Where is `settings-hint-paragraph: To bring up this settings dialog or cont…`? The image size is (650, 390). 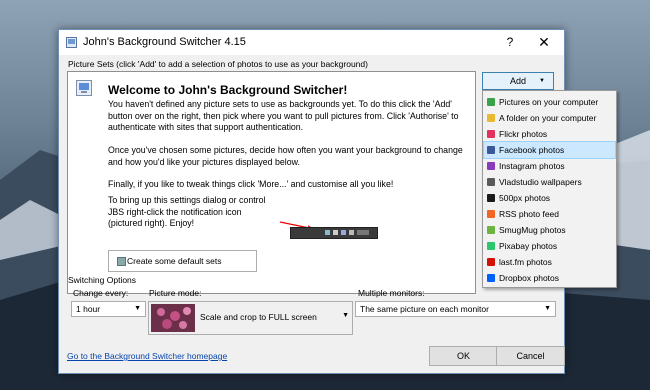
settings-hint-paragraph: To bring up this settings dialog or cont… is located at coordinates (187, 211).